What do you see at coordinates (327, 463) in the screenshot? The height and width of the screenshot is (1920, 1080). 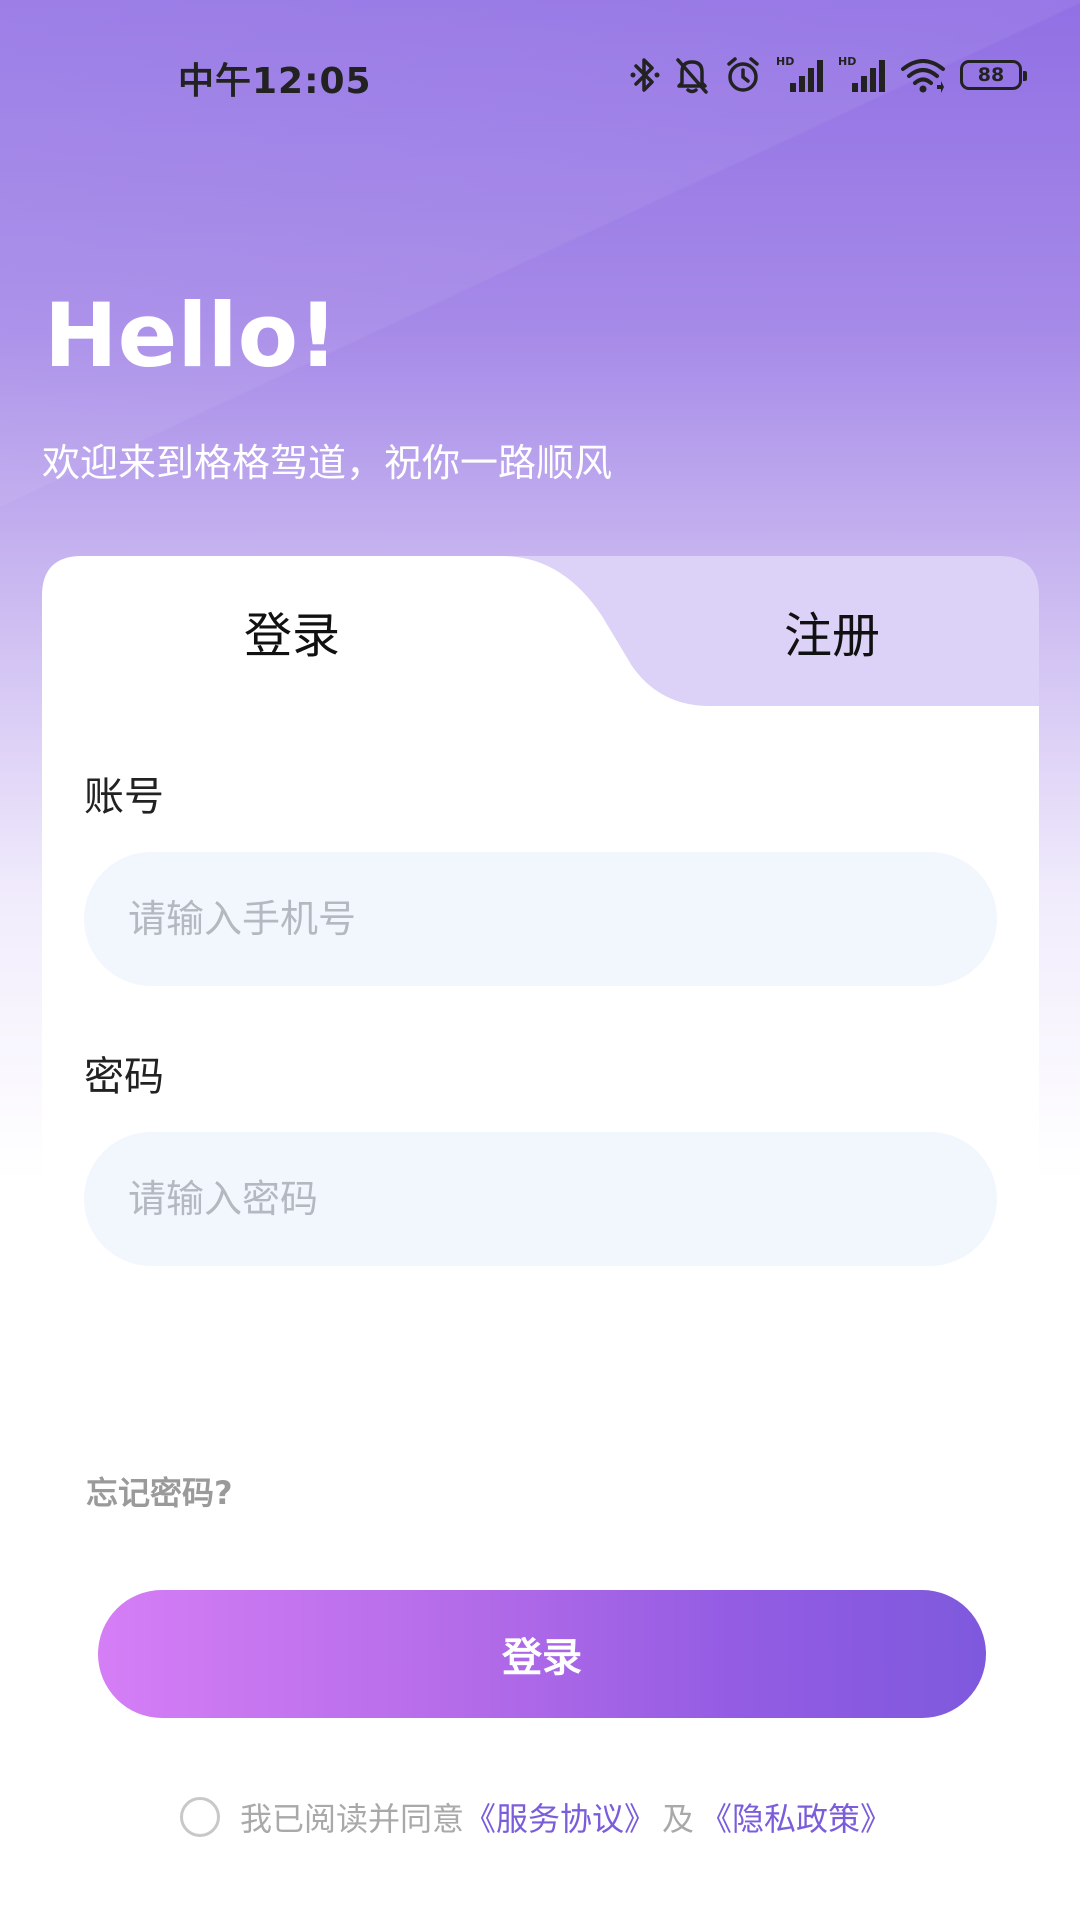 I see `greeting-subtitle: 欢迎来到格格驾道，祝你一路顺风` at bounding box center [327, 463].